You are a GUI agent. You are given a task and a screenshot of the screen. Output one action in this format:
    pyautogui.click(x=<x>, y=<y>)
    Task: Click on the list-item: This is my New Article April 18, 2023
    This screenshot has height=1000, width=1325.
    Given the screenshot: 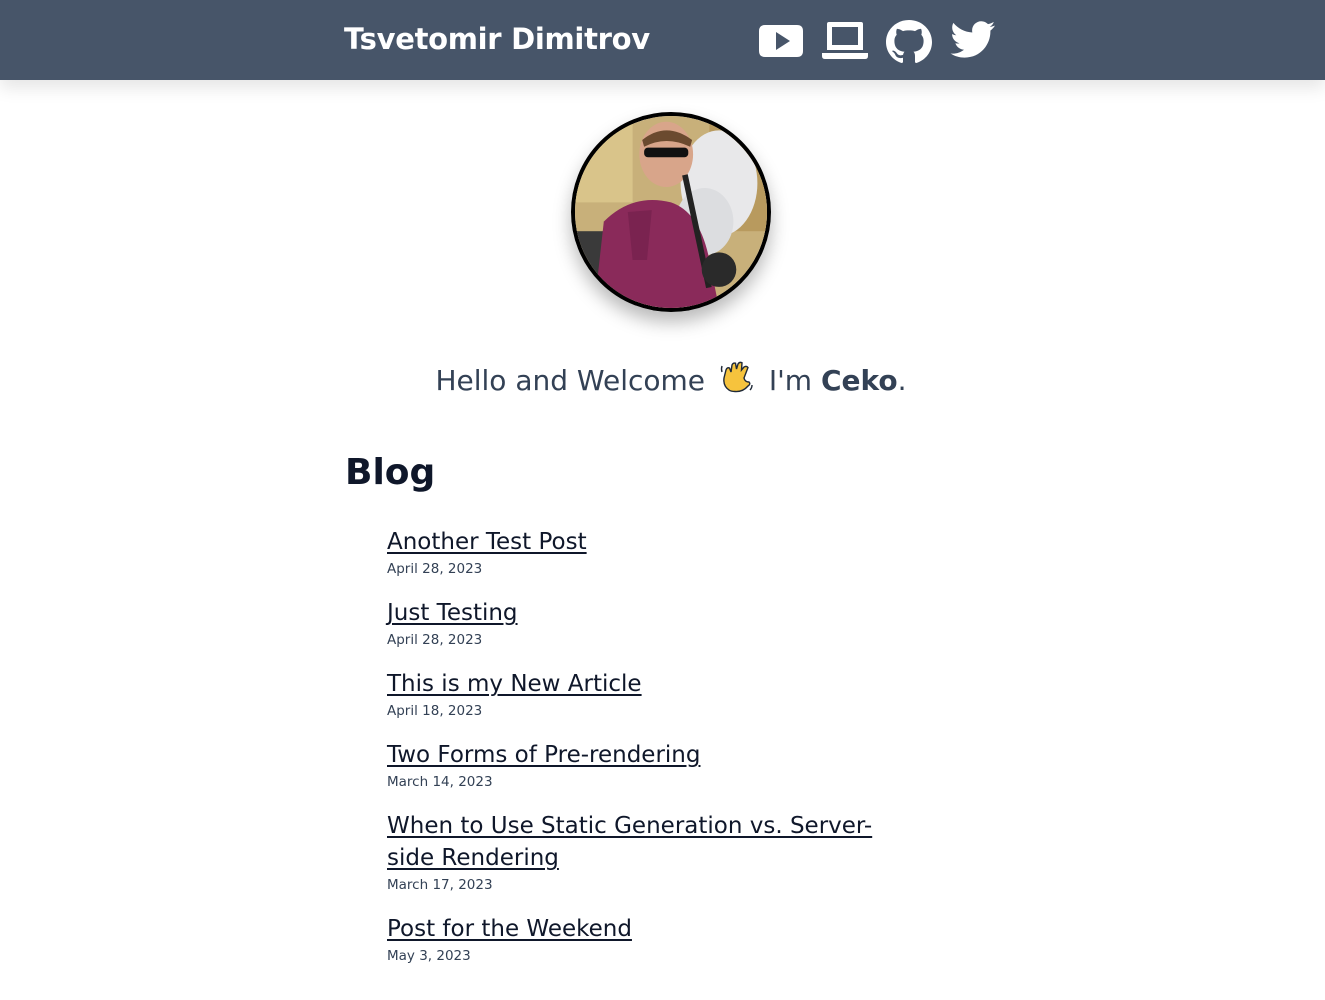 What is the action you would take?
    pyautogui.click(x=647, y=694)
    